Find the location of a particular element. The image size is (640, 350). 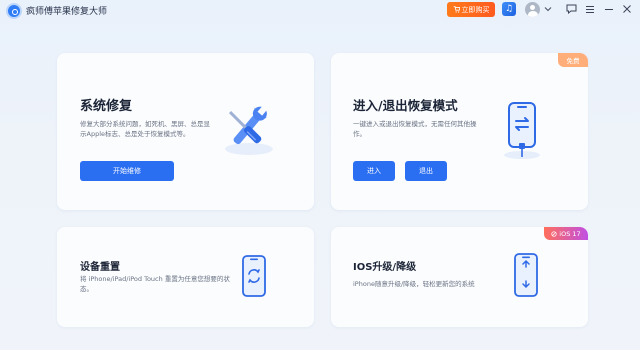

chevron-down-icon is located at coordinates (548, 9).